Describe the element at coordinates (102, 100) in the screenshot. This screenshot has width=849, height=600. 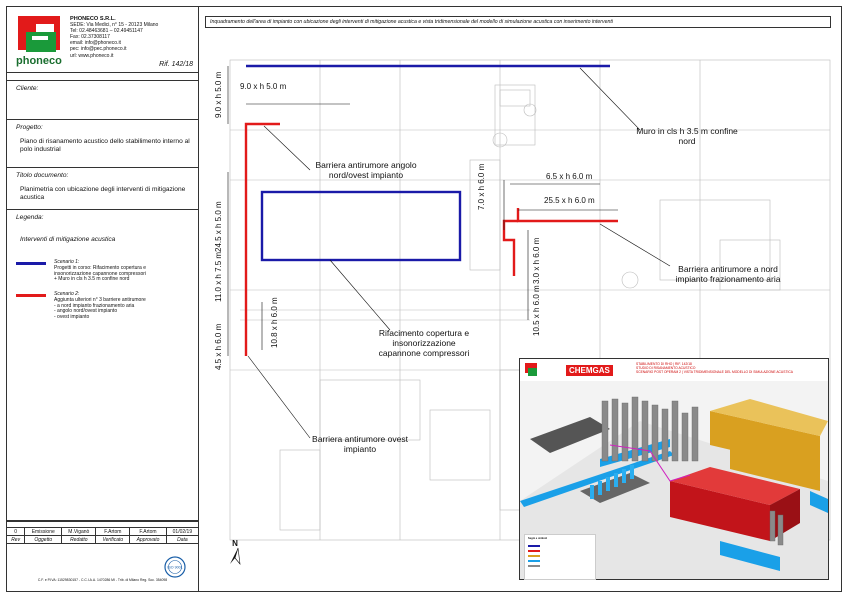
I see `client-section: Cliente:` at that location.